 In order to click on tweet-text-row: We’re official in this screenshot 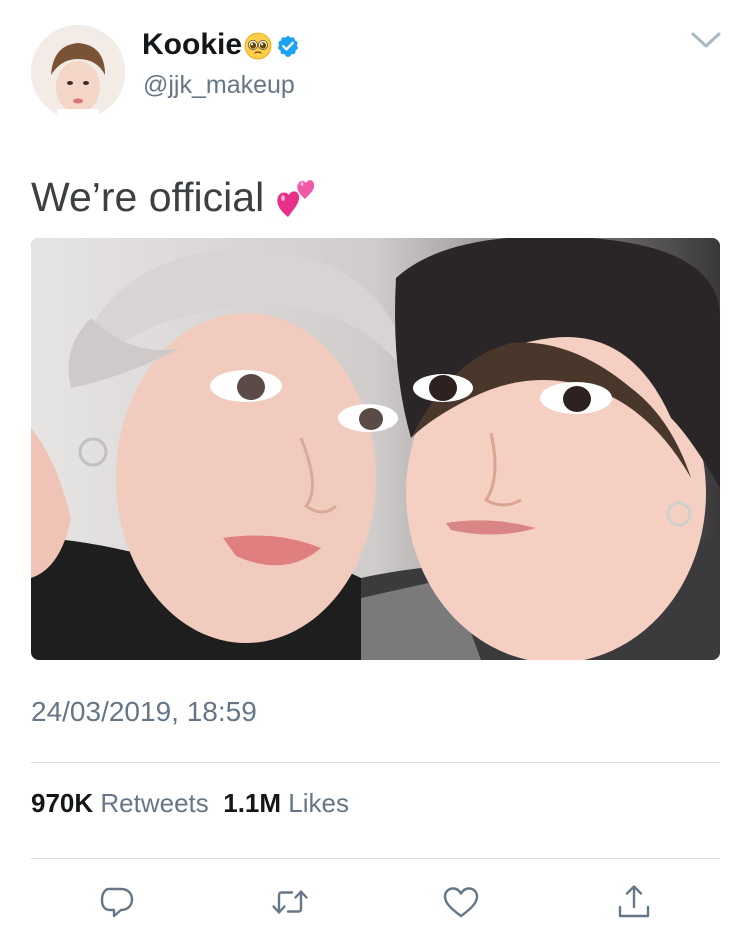, I will do `click(175, 201)`.